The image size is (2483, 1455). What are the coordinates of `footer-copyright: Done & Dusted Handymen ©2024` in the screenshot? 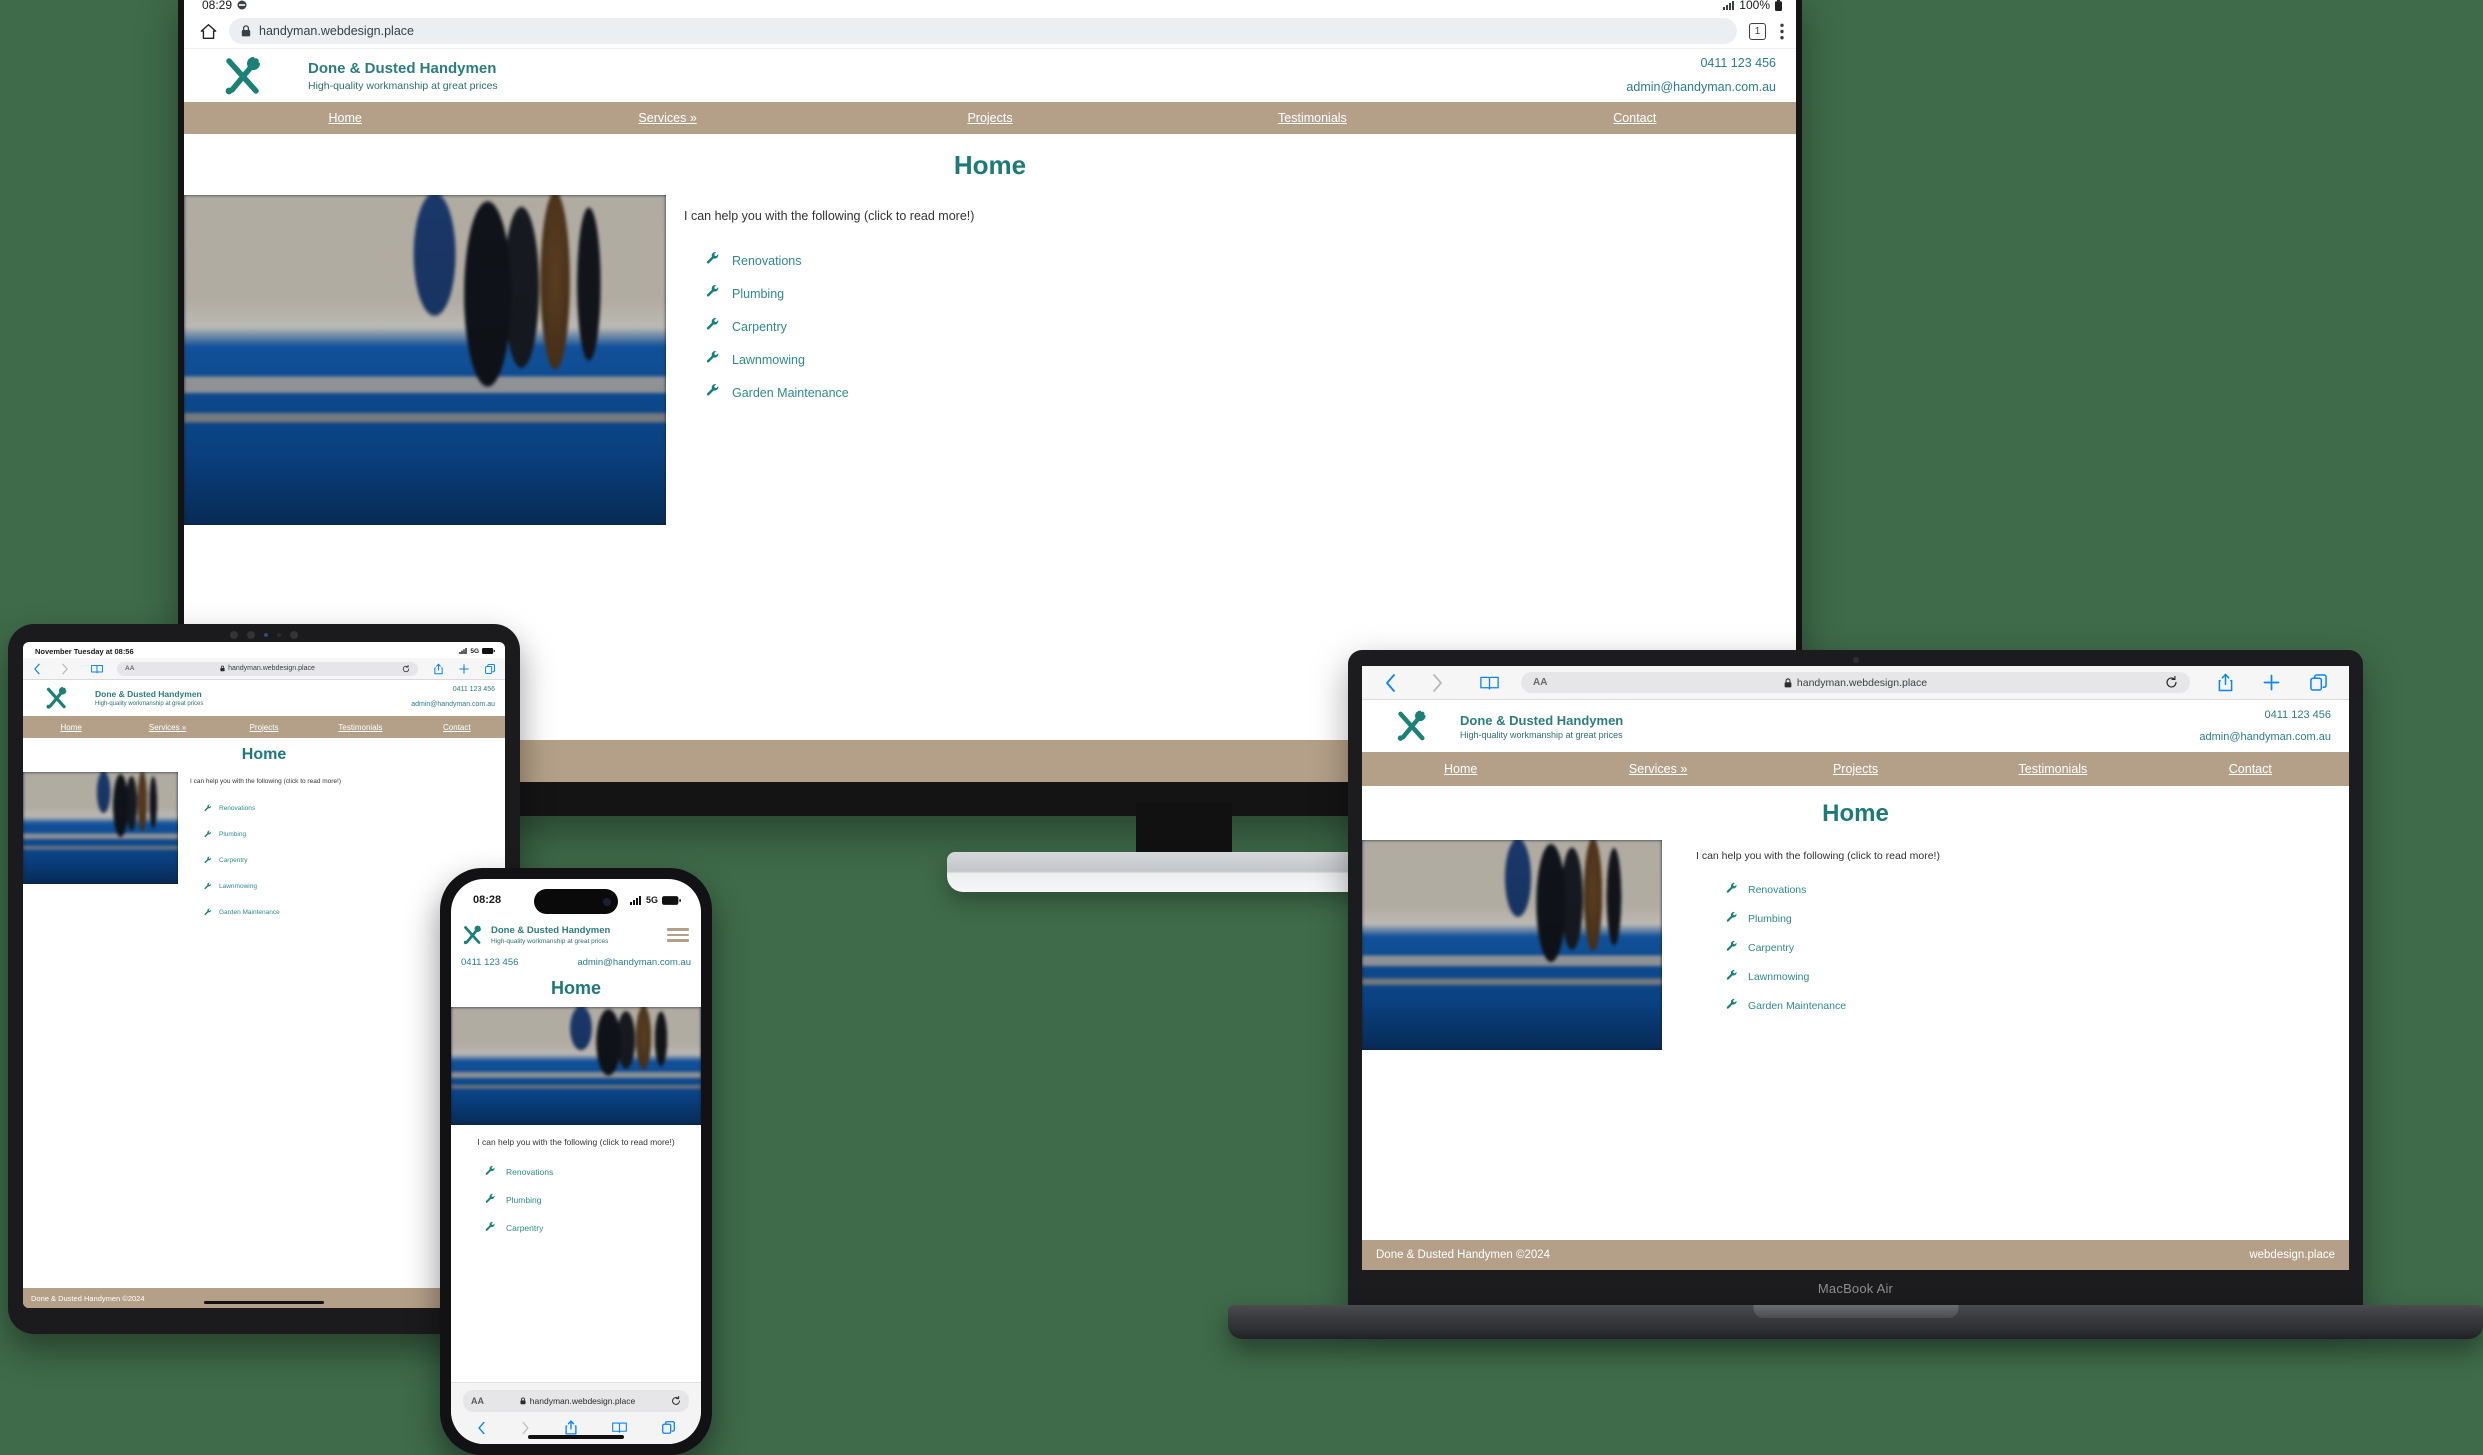 It's located at (88, 1298).